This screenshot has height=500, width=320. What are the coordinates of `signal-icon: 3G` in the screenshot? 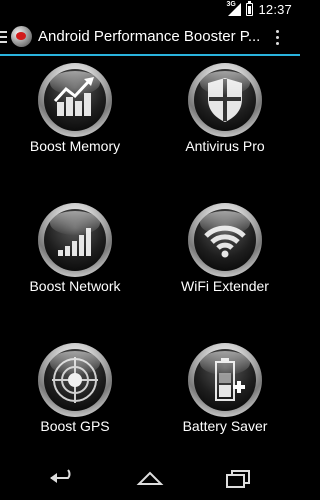 It's located at (234, 8).